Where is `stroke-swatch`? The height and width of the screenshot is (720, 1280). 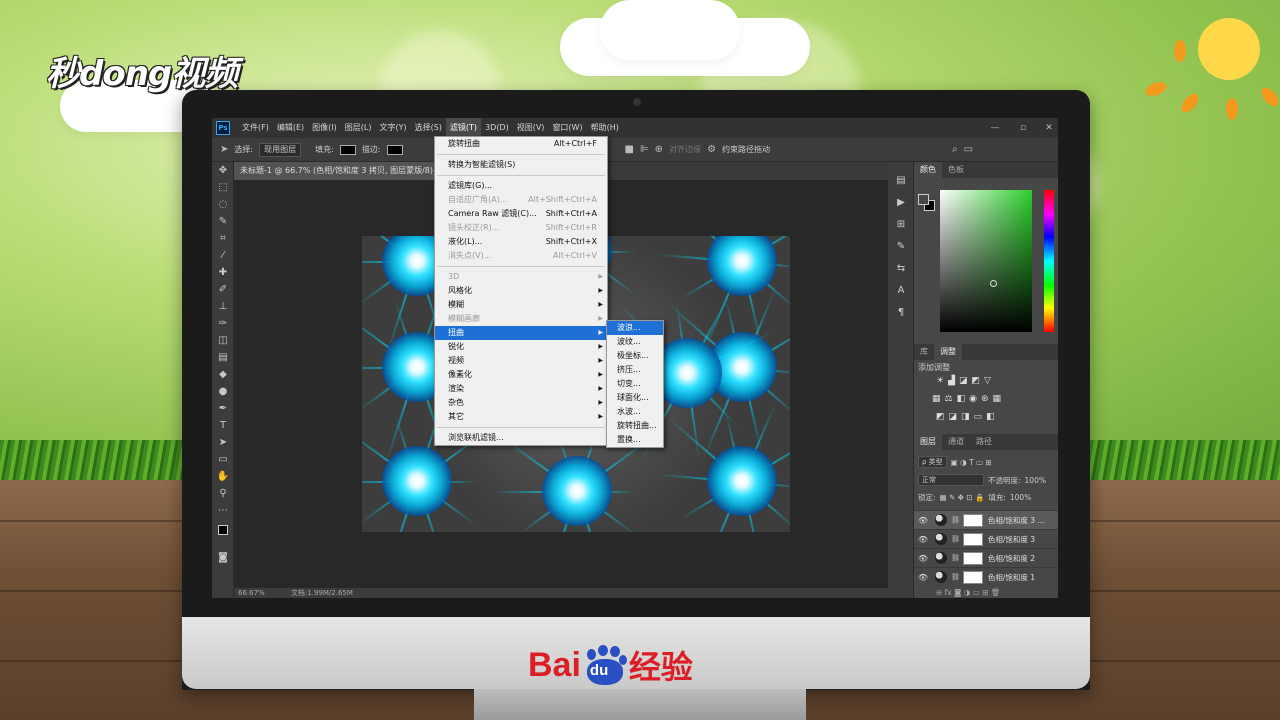 stroke-swatch is located at coordinates (394, 149).